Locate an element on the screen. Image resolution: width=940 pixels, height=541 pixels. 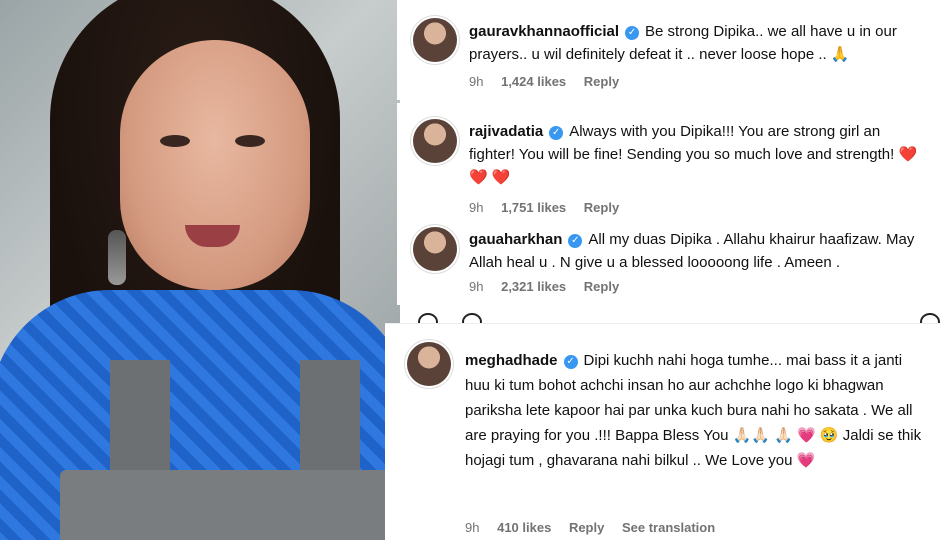
see-translation-link: See translation is located at coordinates (668, 527).